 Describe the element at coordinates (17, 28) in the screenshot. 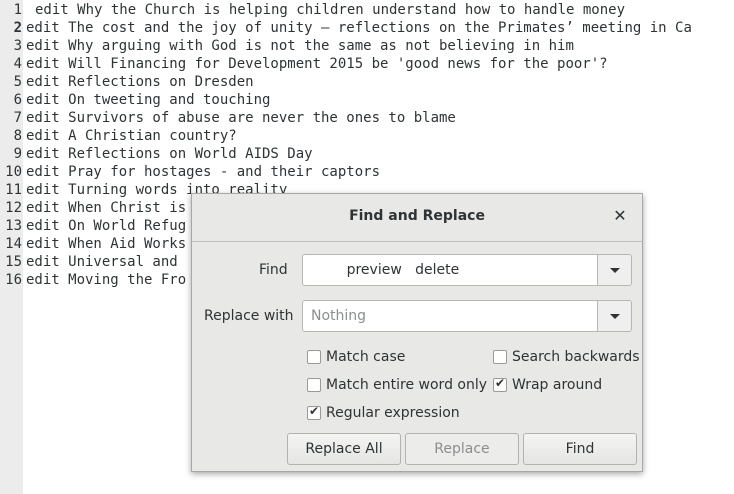

I see `line-number: 2` at that location.